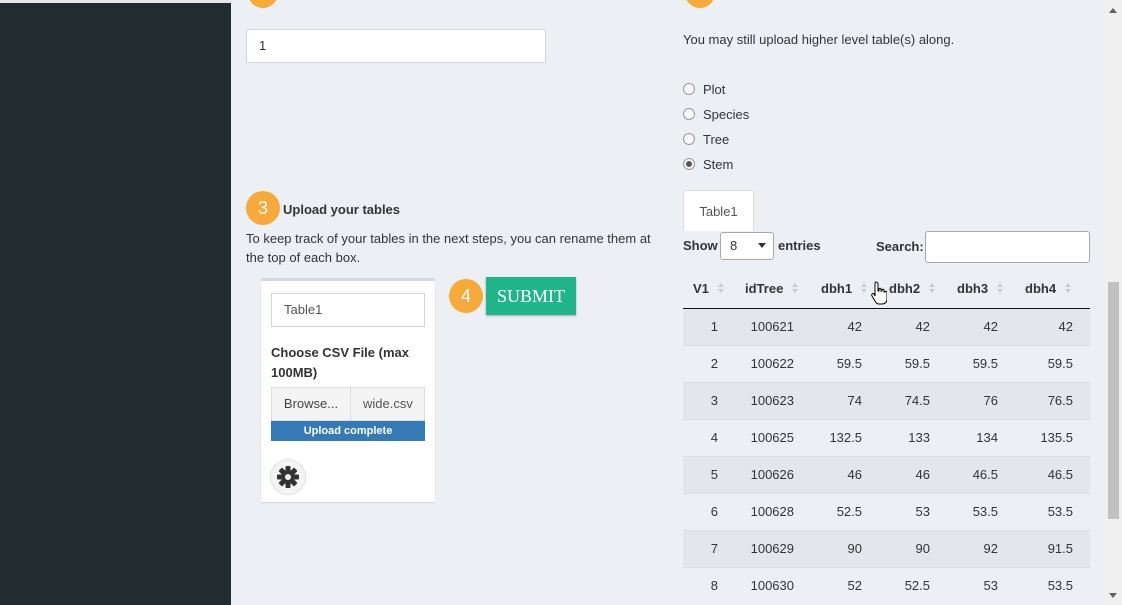  I want to click on column-header-v1: V1, so click(709, 289).